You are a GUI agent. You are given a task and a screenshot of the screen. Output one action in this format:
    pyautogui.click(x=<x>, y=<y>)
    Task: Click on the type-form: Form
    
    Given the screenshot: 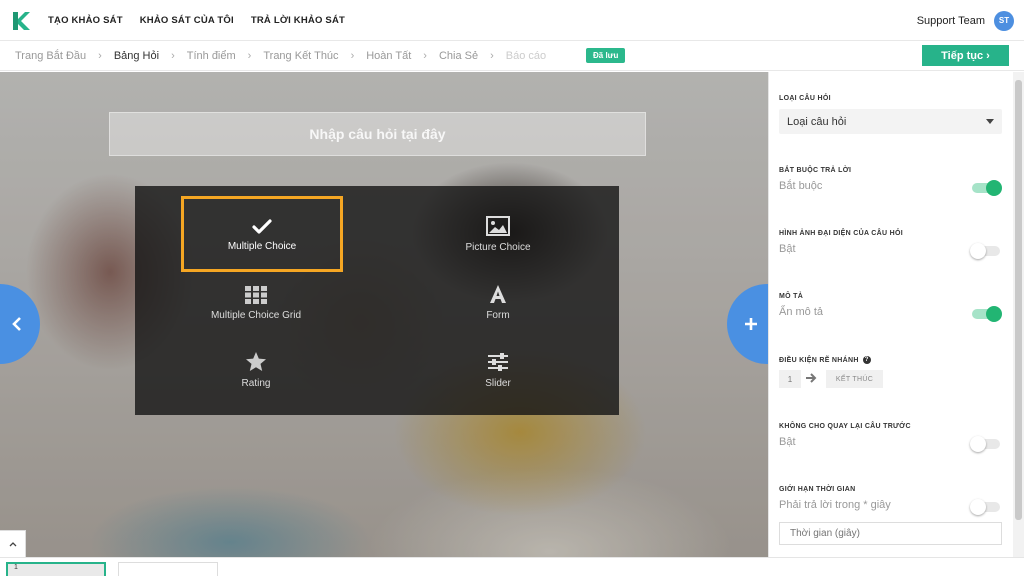 What is the action you would take?
    pyautogui.click(x=498, y=299)
    